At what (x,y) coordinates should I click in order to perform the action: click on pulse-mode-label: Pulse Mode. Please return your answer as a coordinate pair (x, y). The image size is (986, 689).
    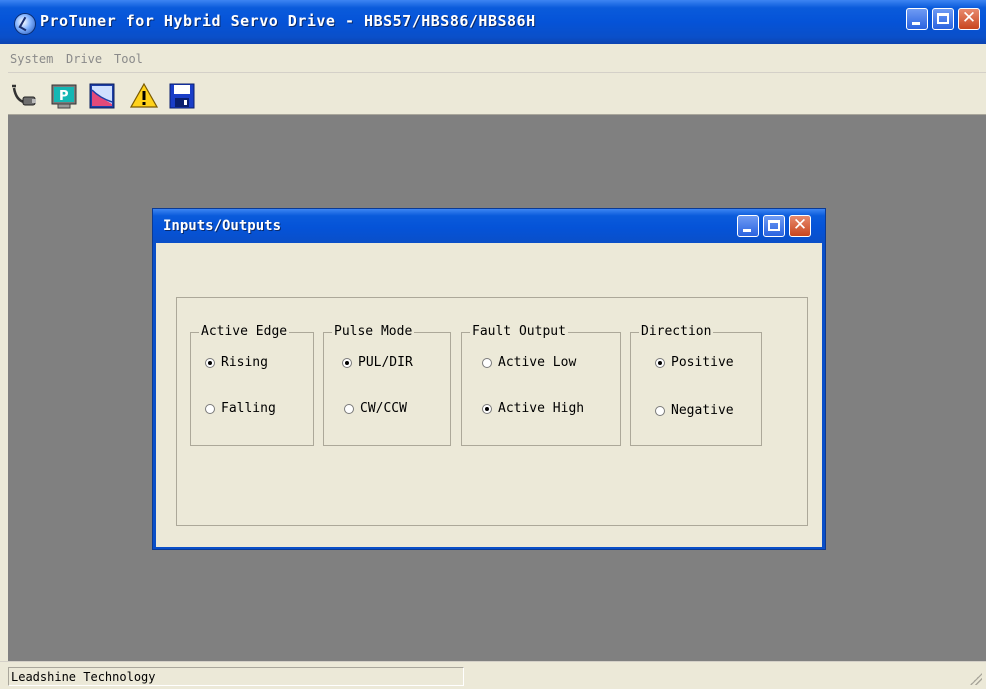
    Looking at the image, I should click on (373, 331).